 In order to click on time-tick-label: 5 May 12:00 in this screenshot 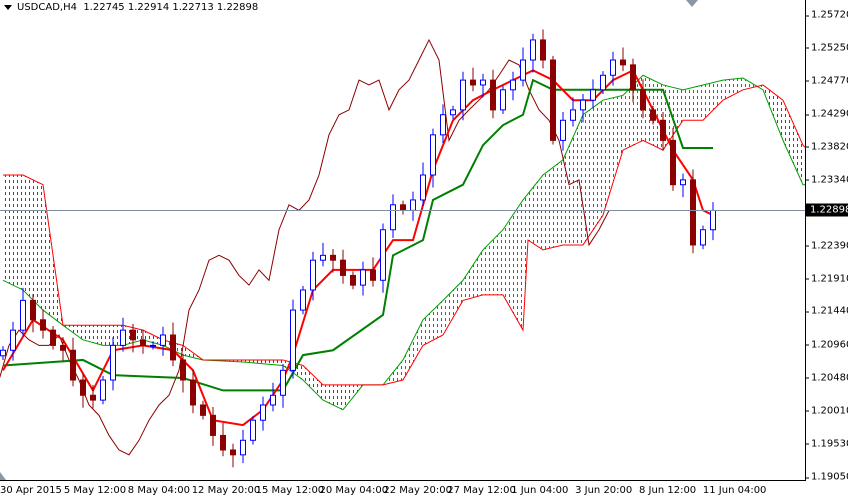, I will do `click(95, 490)`.